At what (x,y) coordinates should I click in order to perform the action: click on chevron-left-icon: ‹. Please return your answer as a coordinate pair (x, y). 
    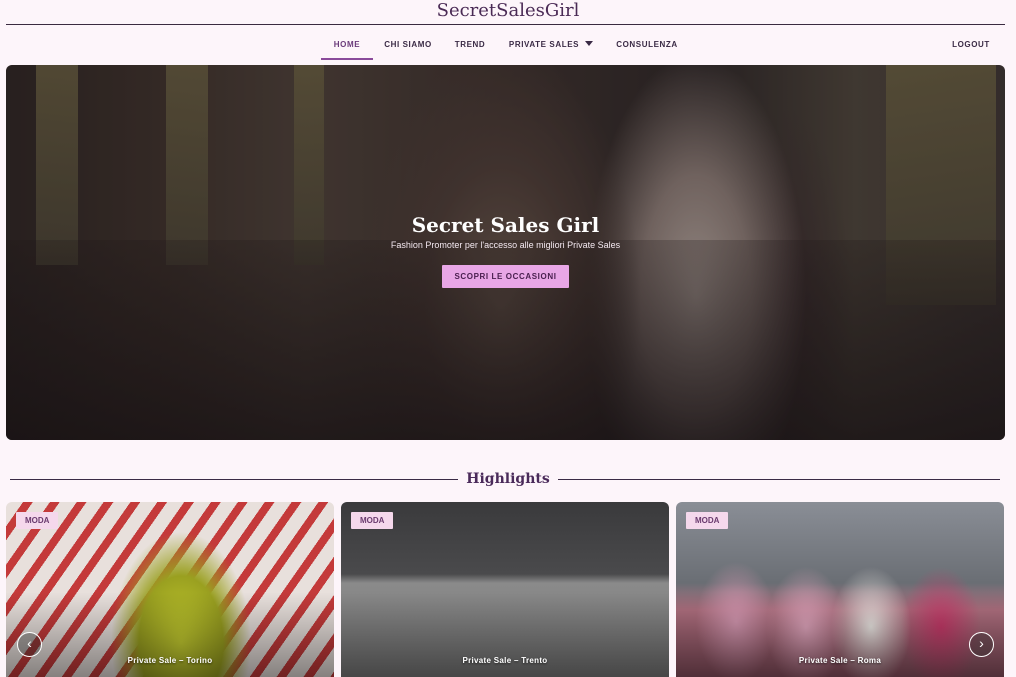
    Looking at the image, I should click on (29, 643).